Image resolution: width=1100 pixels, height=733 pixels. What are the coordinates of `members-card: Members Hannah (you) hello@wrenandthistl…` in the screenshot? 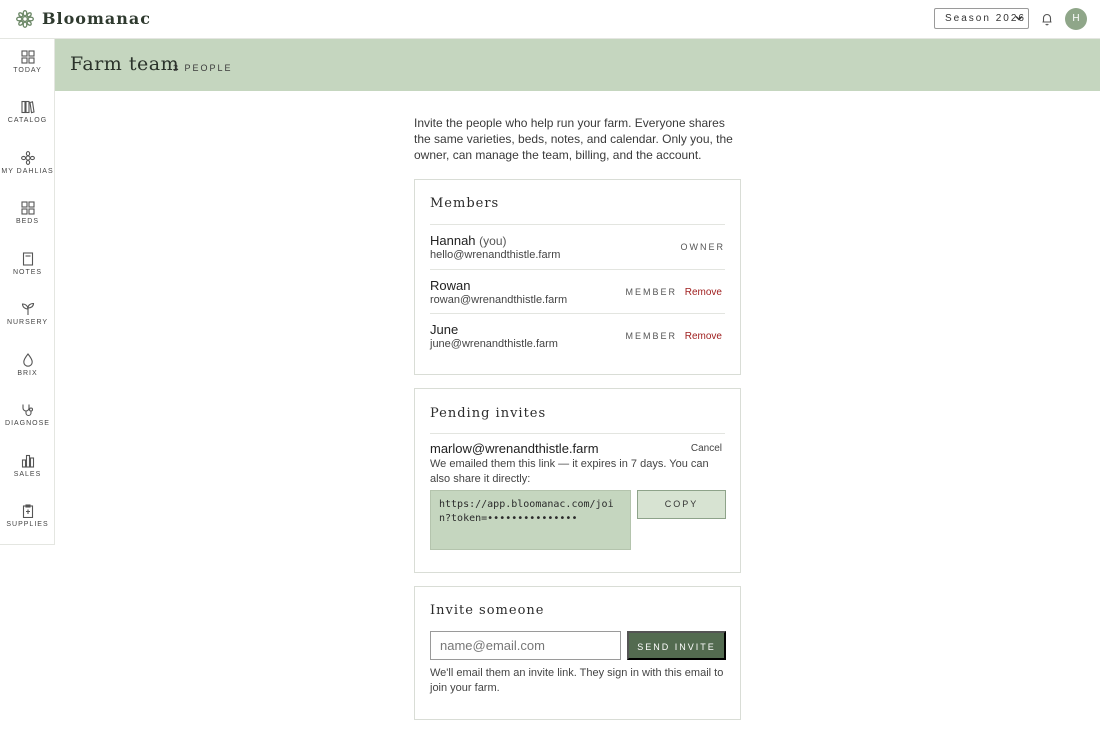 It's located at (577, 277).